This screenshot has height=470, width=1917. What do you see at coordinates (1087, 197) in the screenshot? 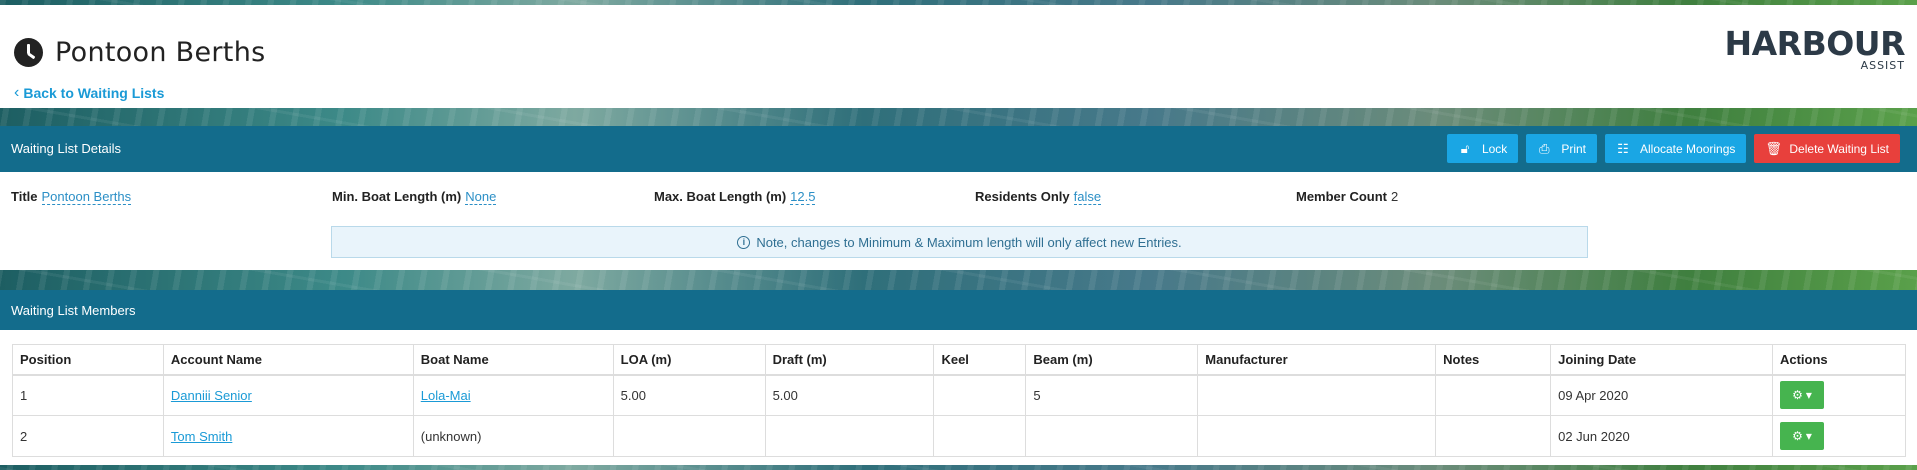
I see `residents-only-value-editable: false` at bounding box center [1087, 197].